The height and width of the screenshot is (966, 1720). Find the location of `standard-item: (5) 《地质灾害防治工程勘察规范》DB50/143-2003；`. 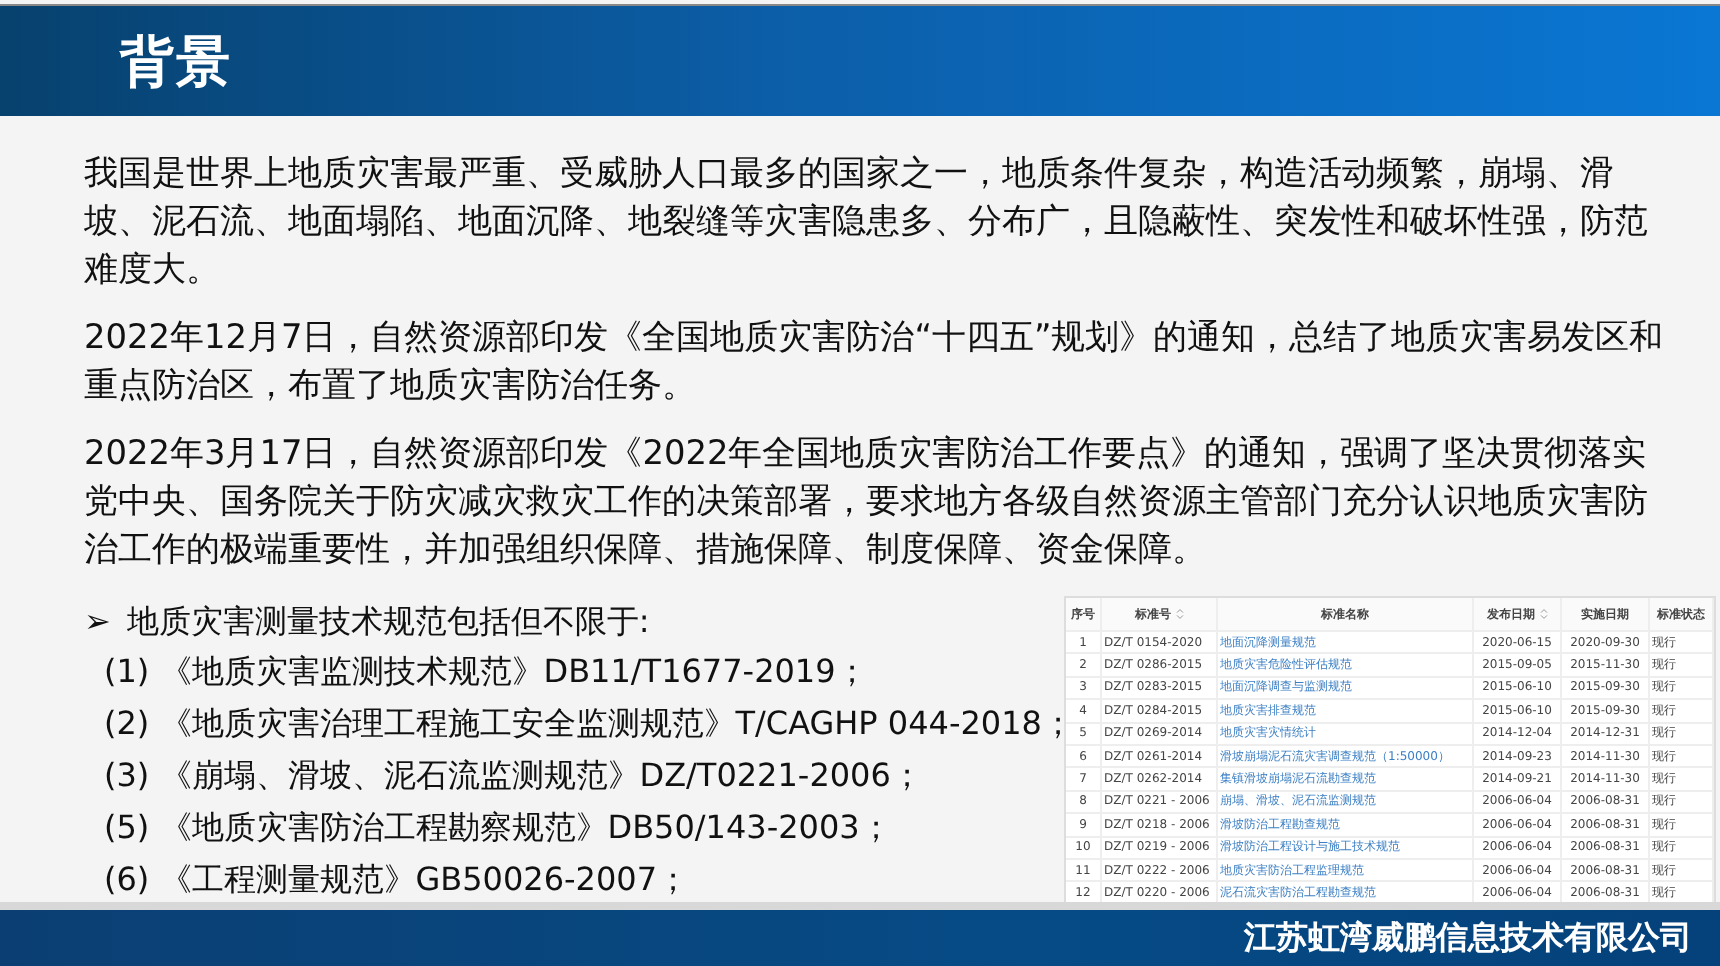

standard-item: (5) 《地质灾害防治工程勘察规范》DB50/143-2003； is located at coordinates (498, 828).